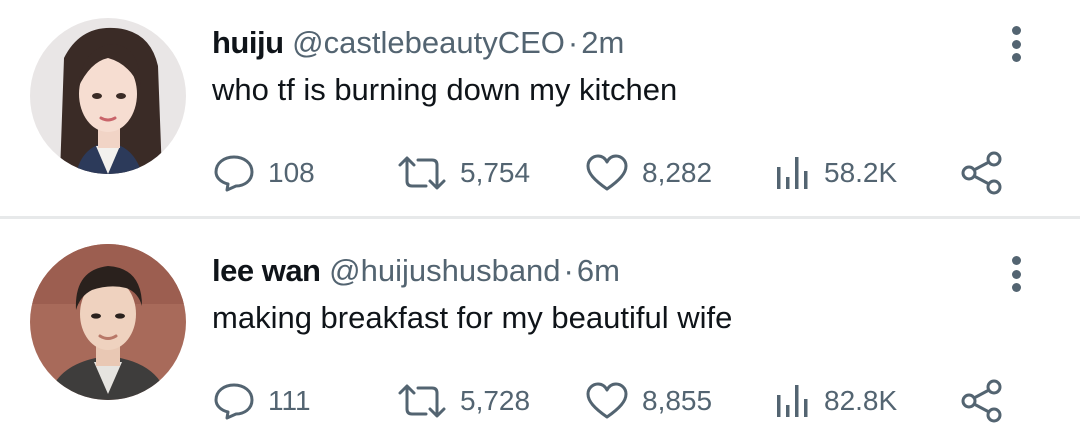 The width and height of the screenshot is (1080, 444). I want to click on reply-button: 108, so click(263, 173).